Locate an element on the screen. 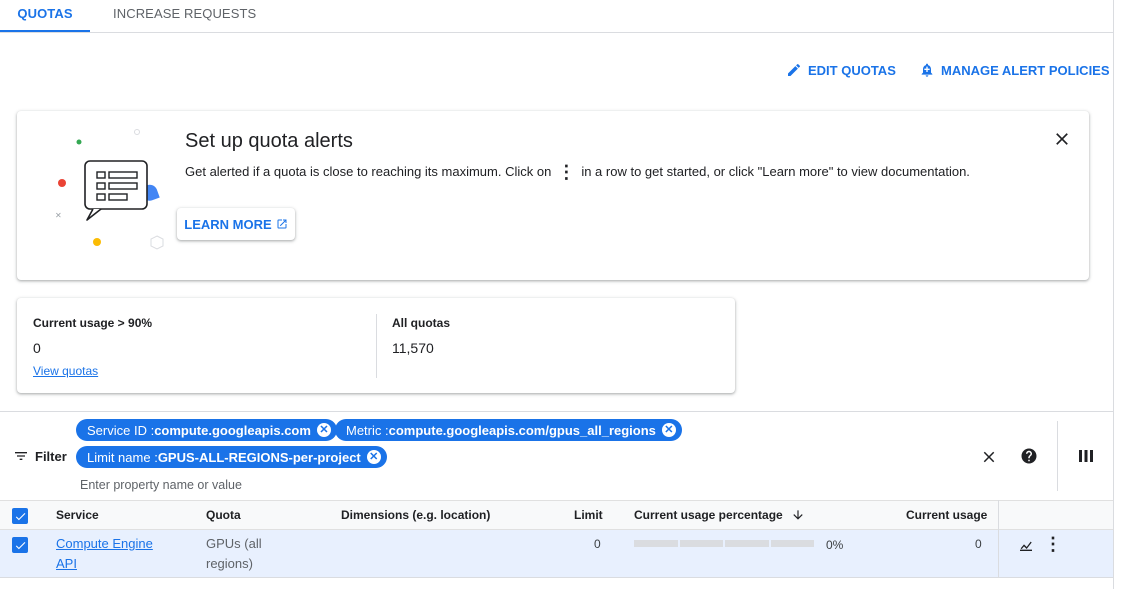 This screenshot has width=1125, height=589. quota-cell: GPUs (all regions) is located at coordinates (234, 554).